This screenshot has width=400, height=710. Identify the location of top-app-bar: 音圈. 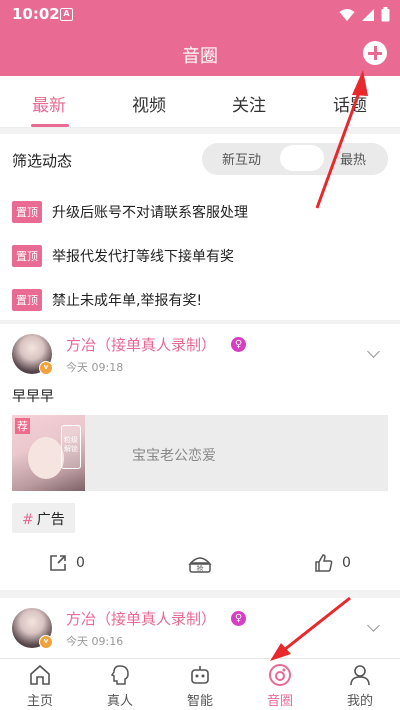
(200, 53).